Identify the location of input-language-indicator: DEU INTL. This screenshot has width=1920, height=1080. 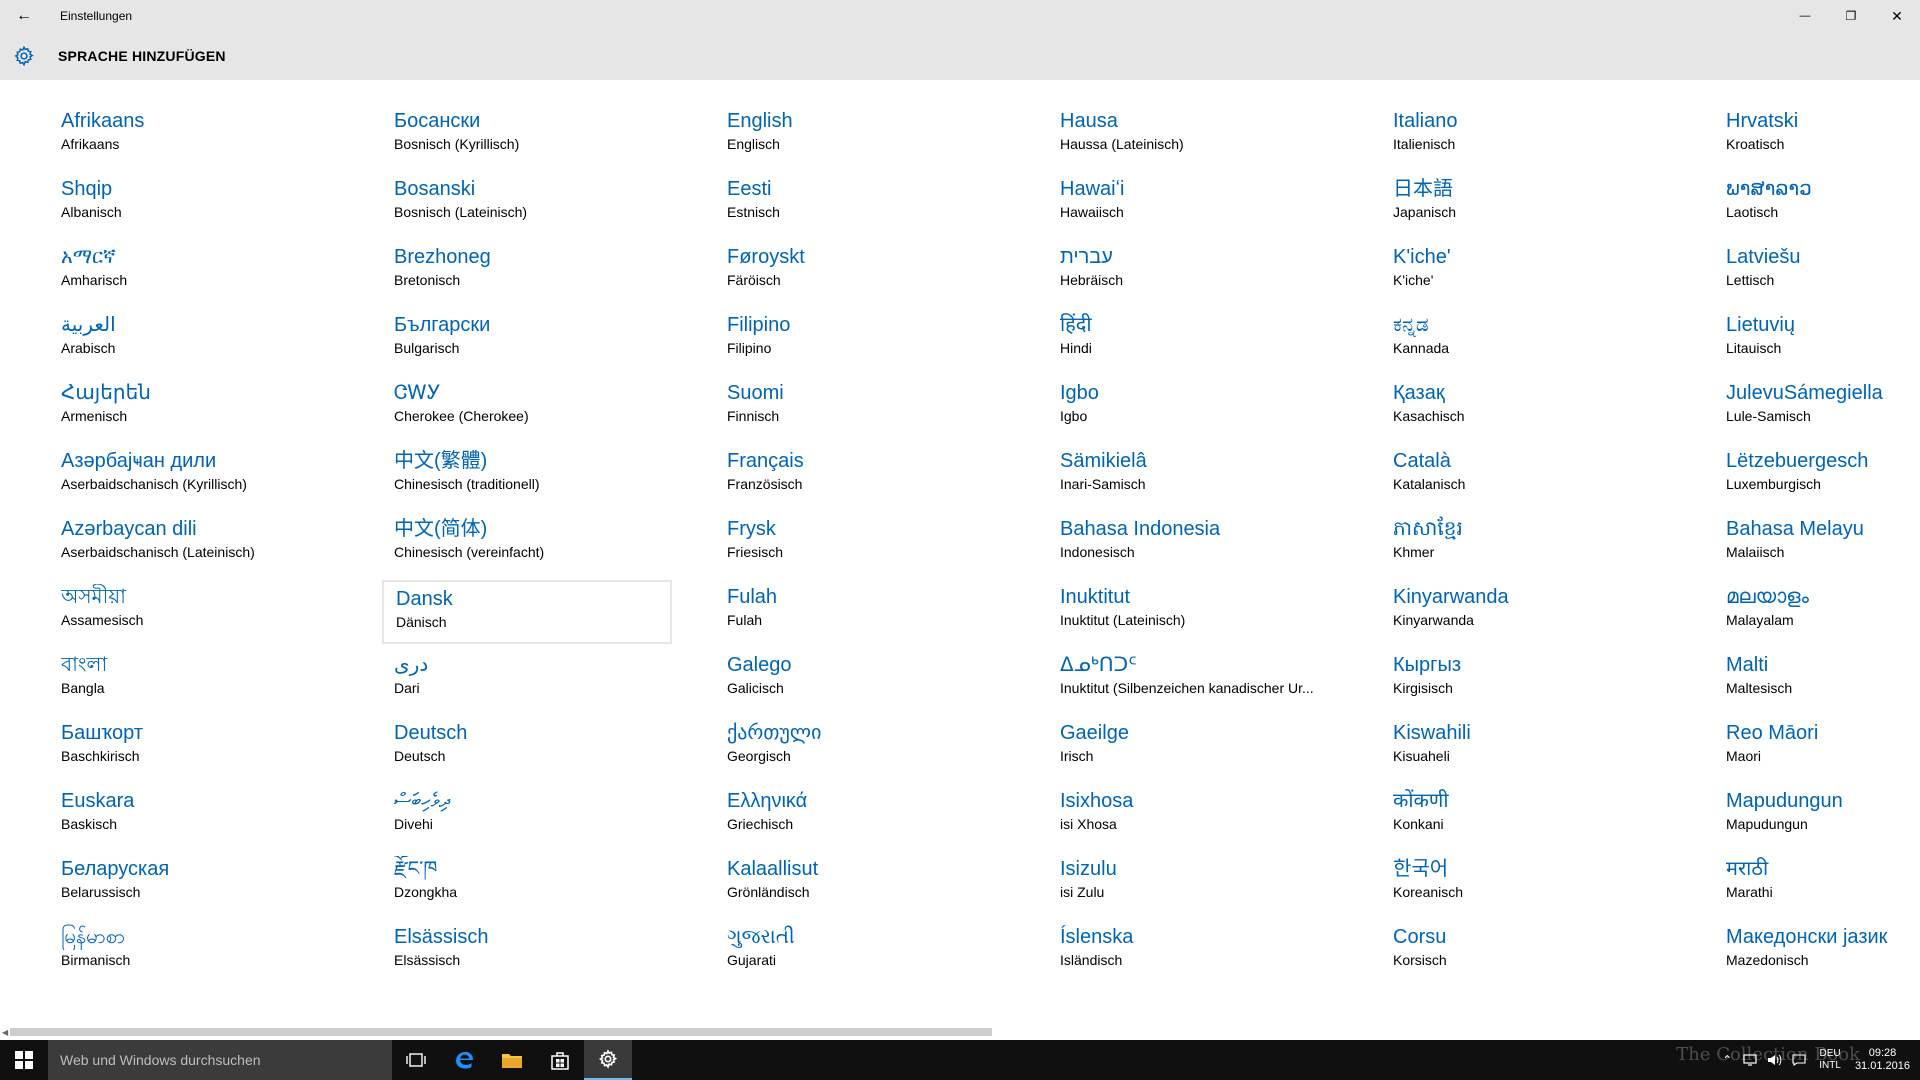
(1830, 1060).